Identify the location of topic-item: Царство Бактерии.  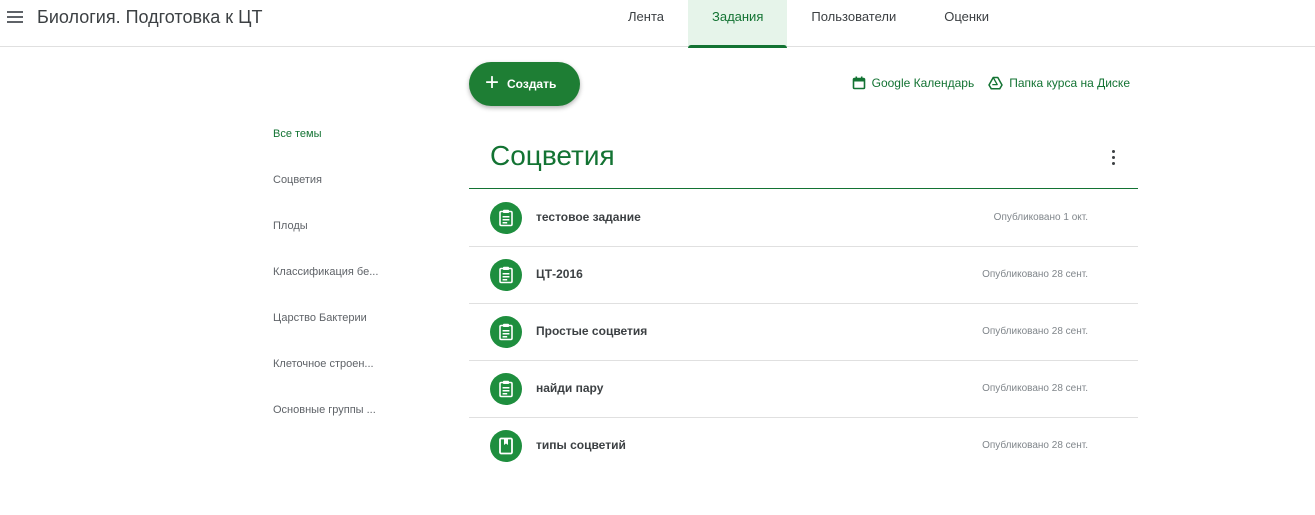
(353, 335).